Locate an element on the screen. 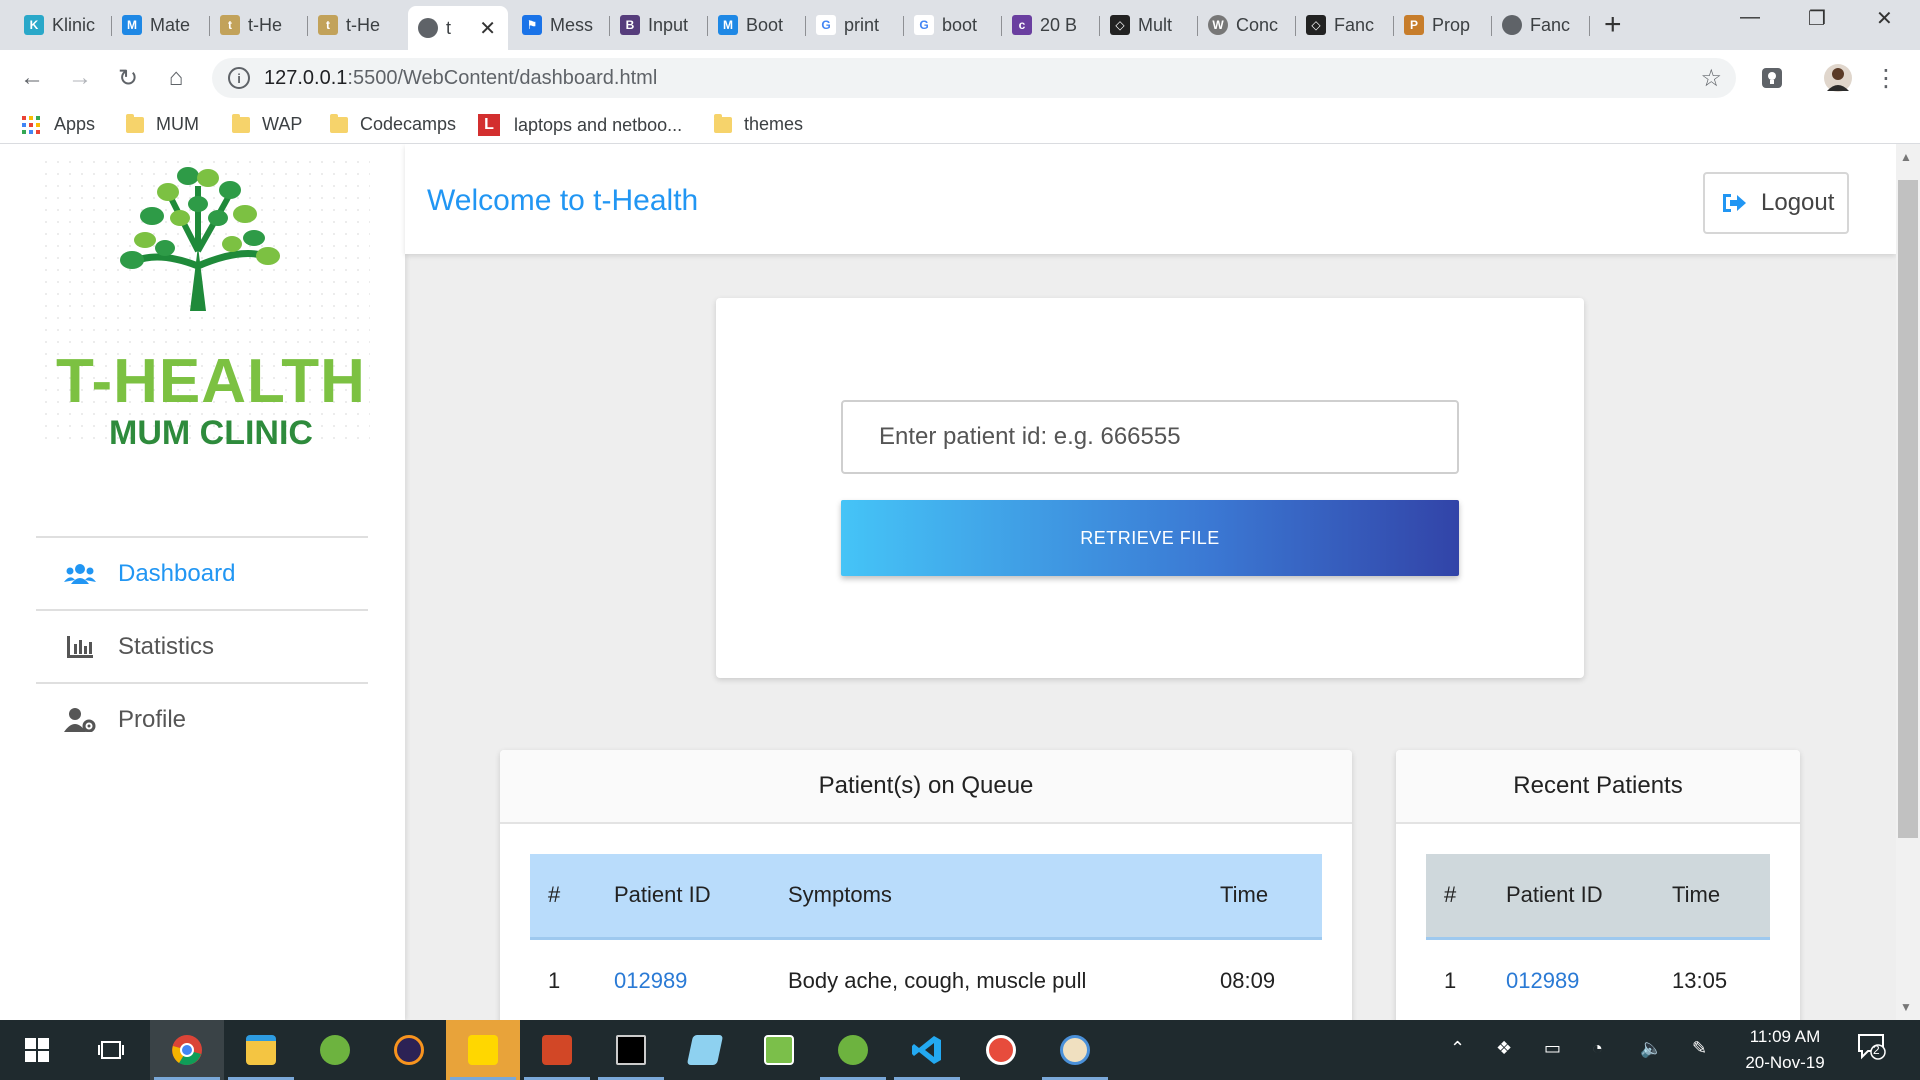  notepad-icon is located at coordinates (705, 1050).